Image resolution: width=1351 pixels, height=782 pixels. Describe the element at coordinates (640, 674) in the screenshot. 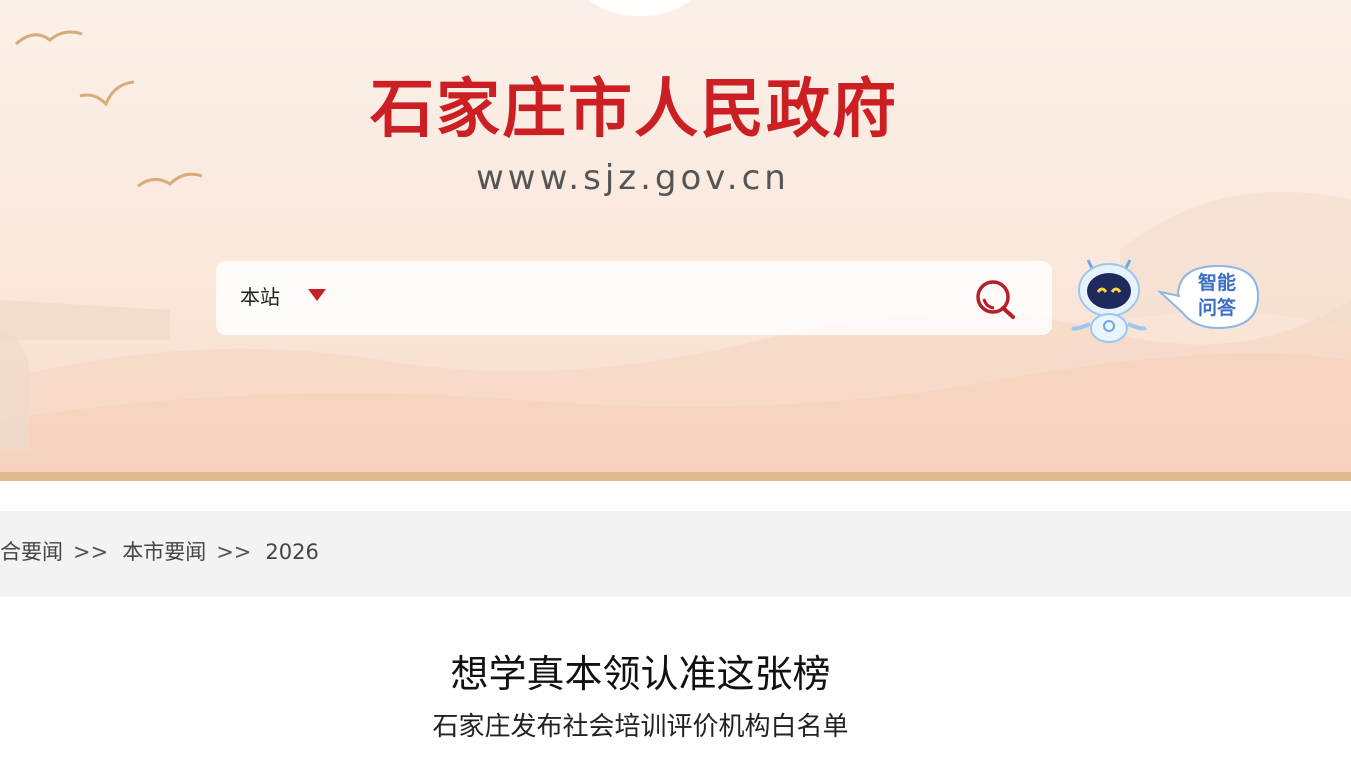

I see `article-title: 想学真本领认准这张榜` at that location.